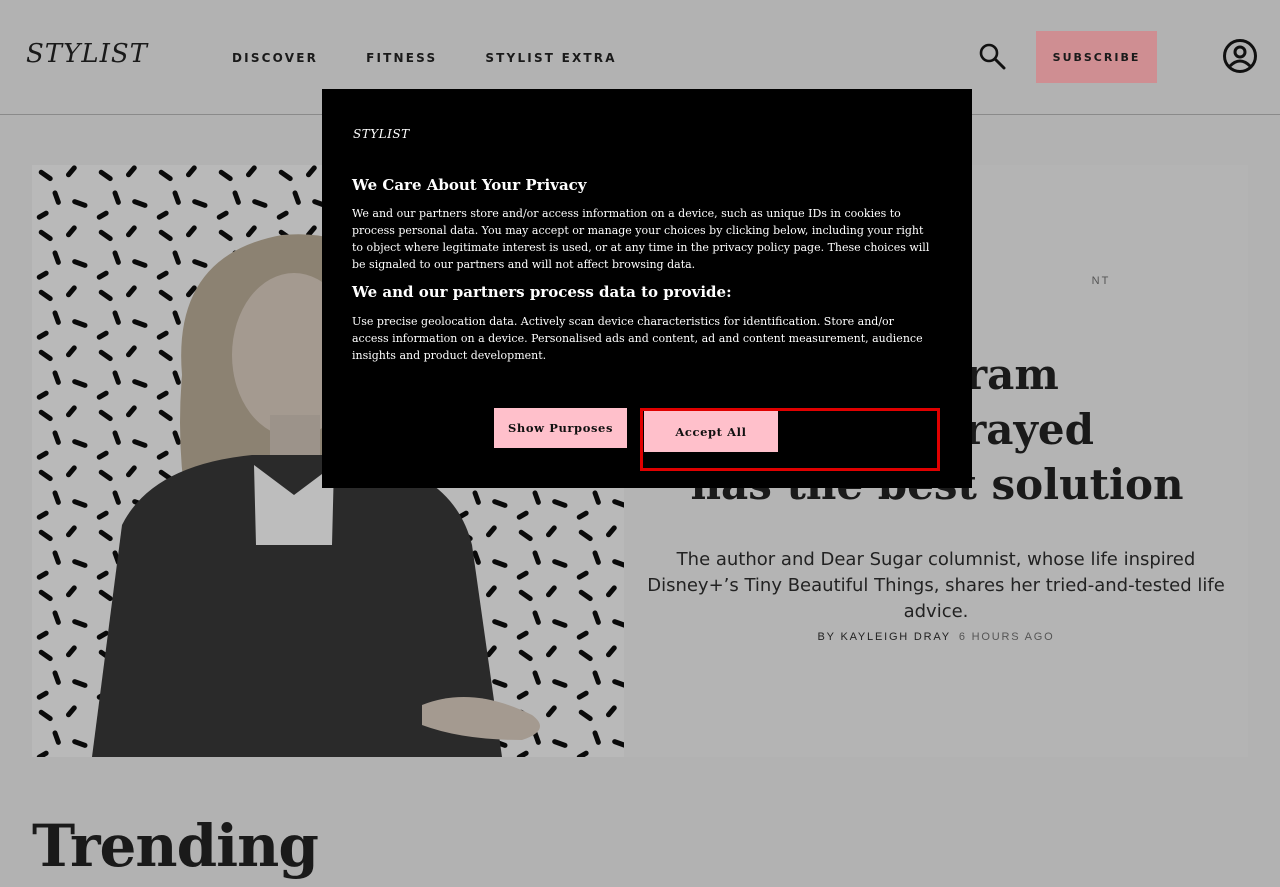 The width and height of the screenshot is (1280, 887). I want to click on highlight-box, so click(790, 439).